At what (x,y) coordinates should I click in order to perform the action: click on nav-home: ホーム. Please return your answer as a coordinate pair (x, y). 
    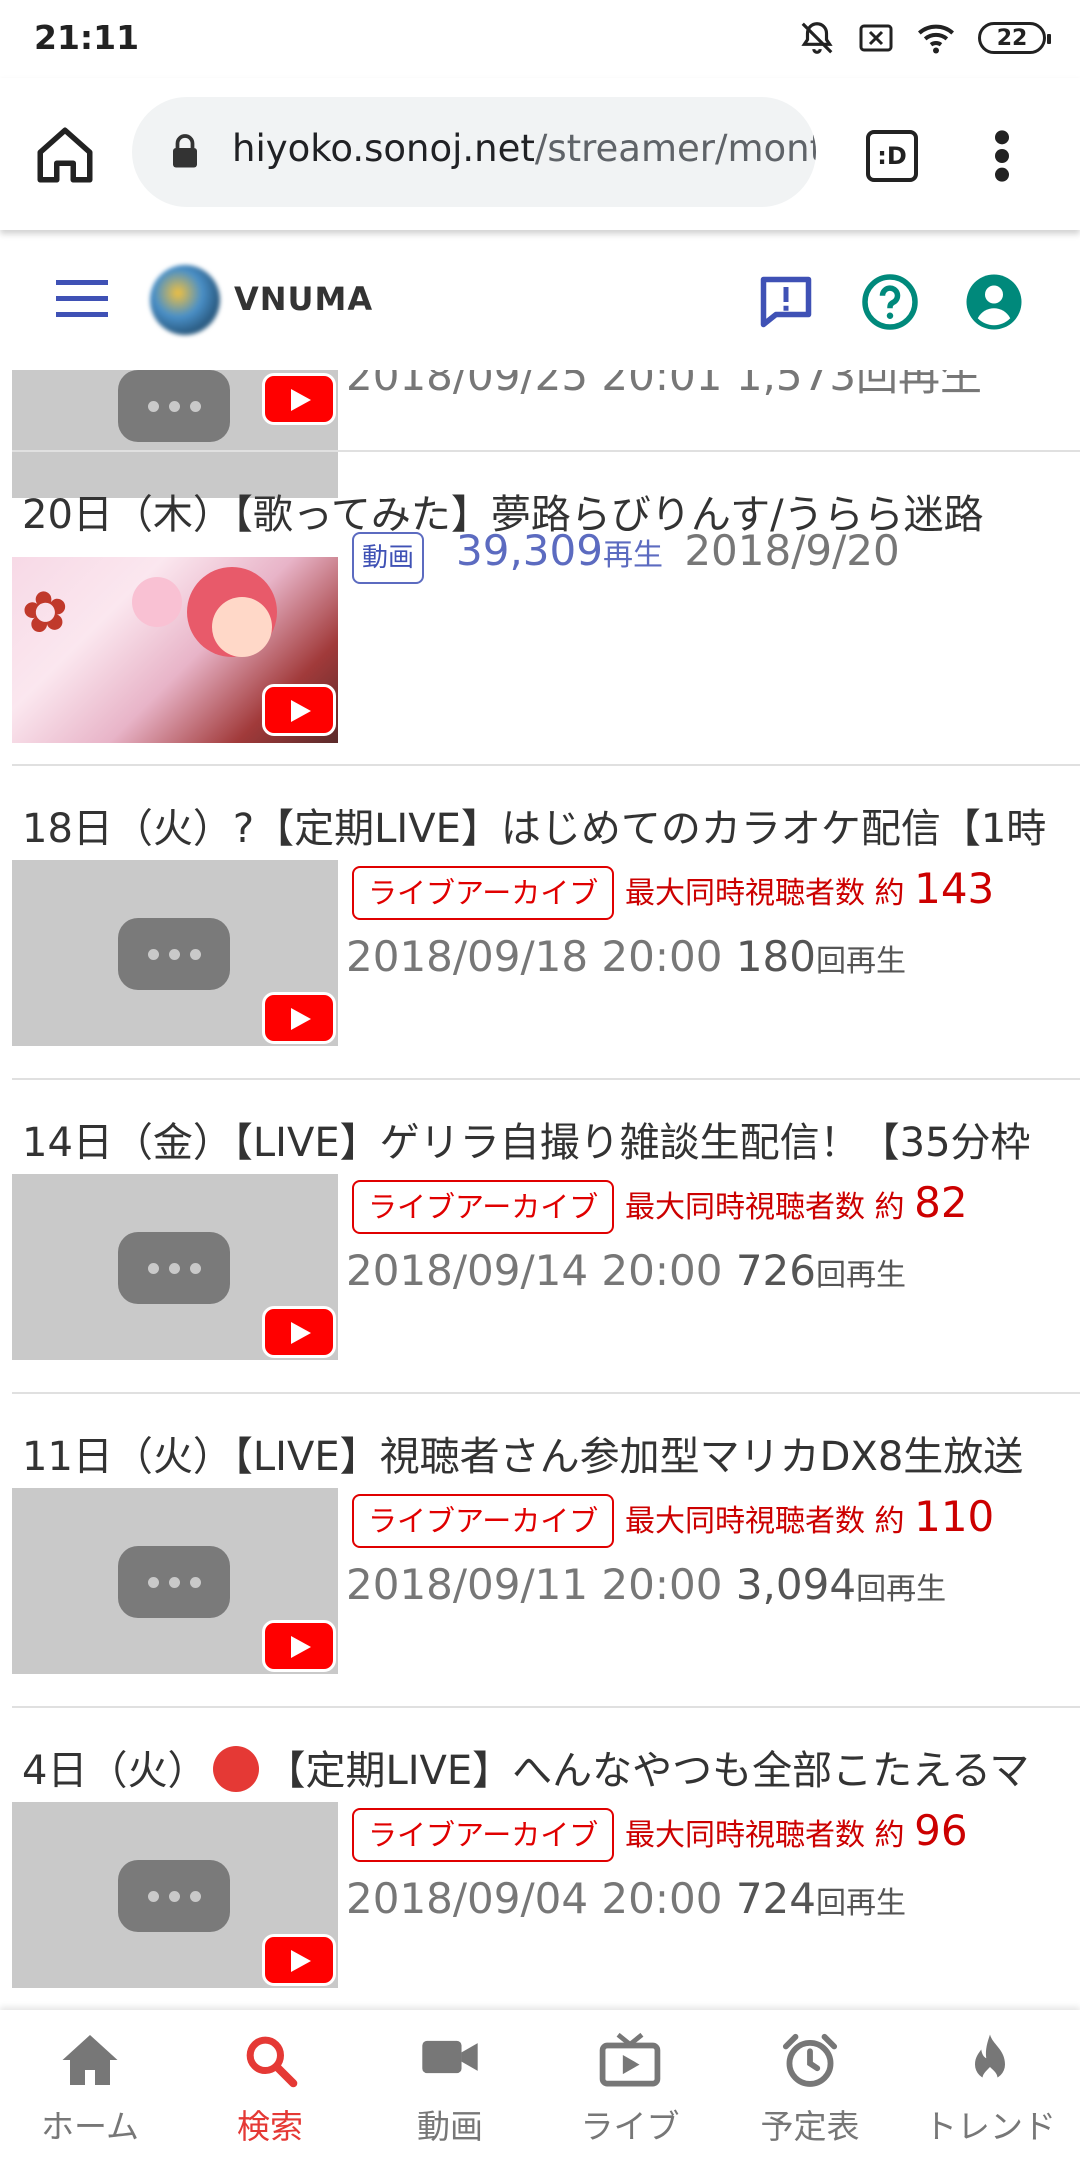
    Looking at the image, I should click on (90, 2085).